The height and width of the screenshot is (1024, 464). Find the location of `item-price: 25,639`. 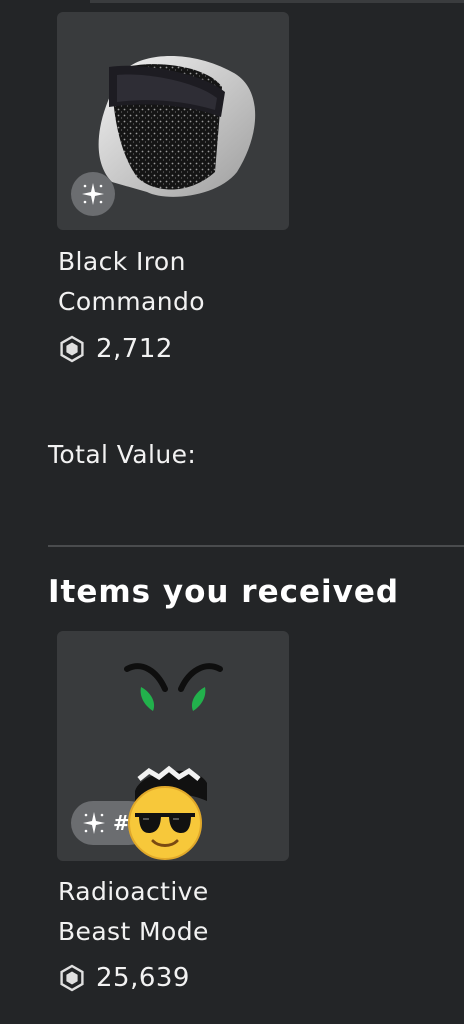

item-price: 25,639 is located at coordinates (124, 978).